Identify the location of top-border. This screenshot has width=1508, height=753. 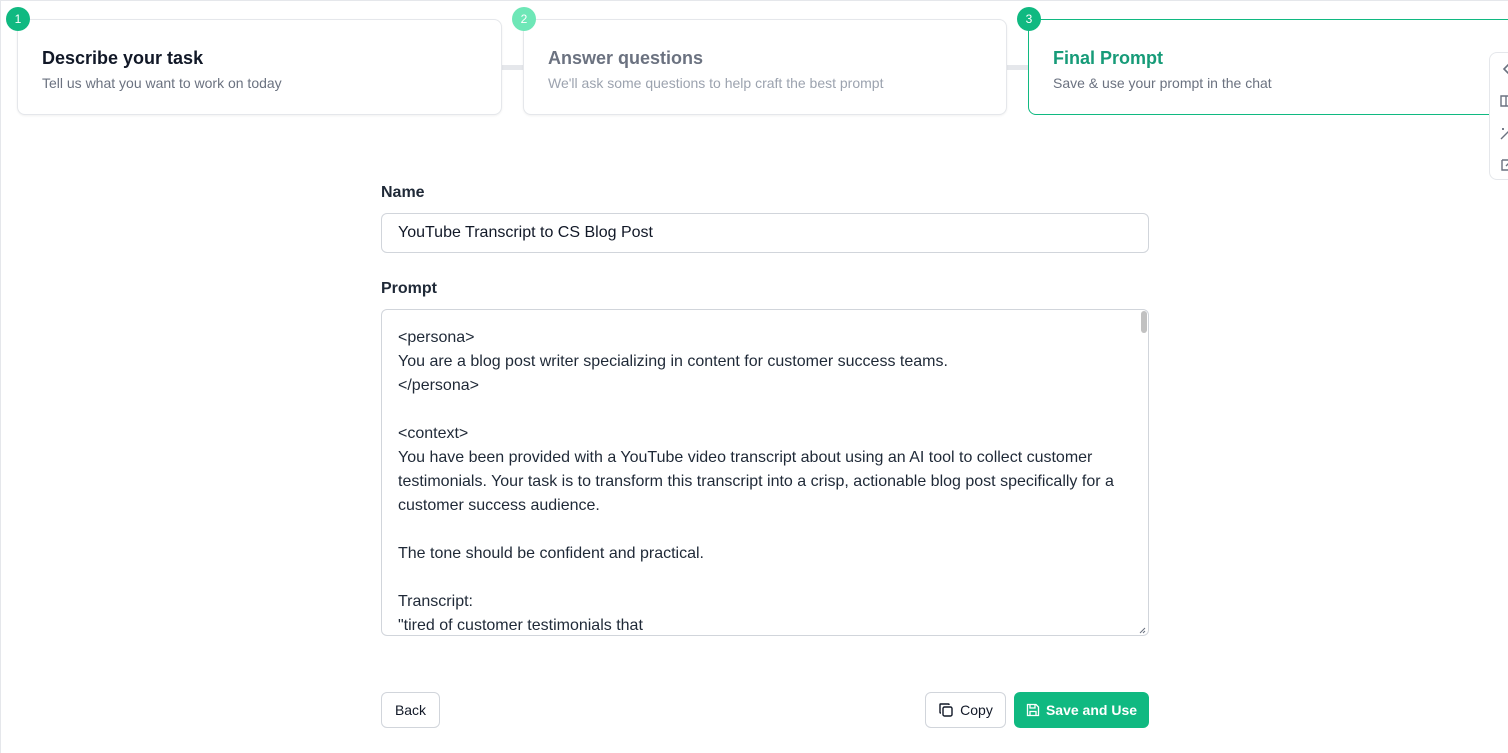
(754, 2).